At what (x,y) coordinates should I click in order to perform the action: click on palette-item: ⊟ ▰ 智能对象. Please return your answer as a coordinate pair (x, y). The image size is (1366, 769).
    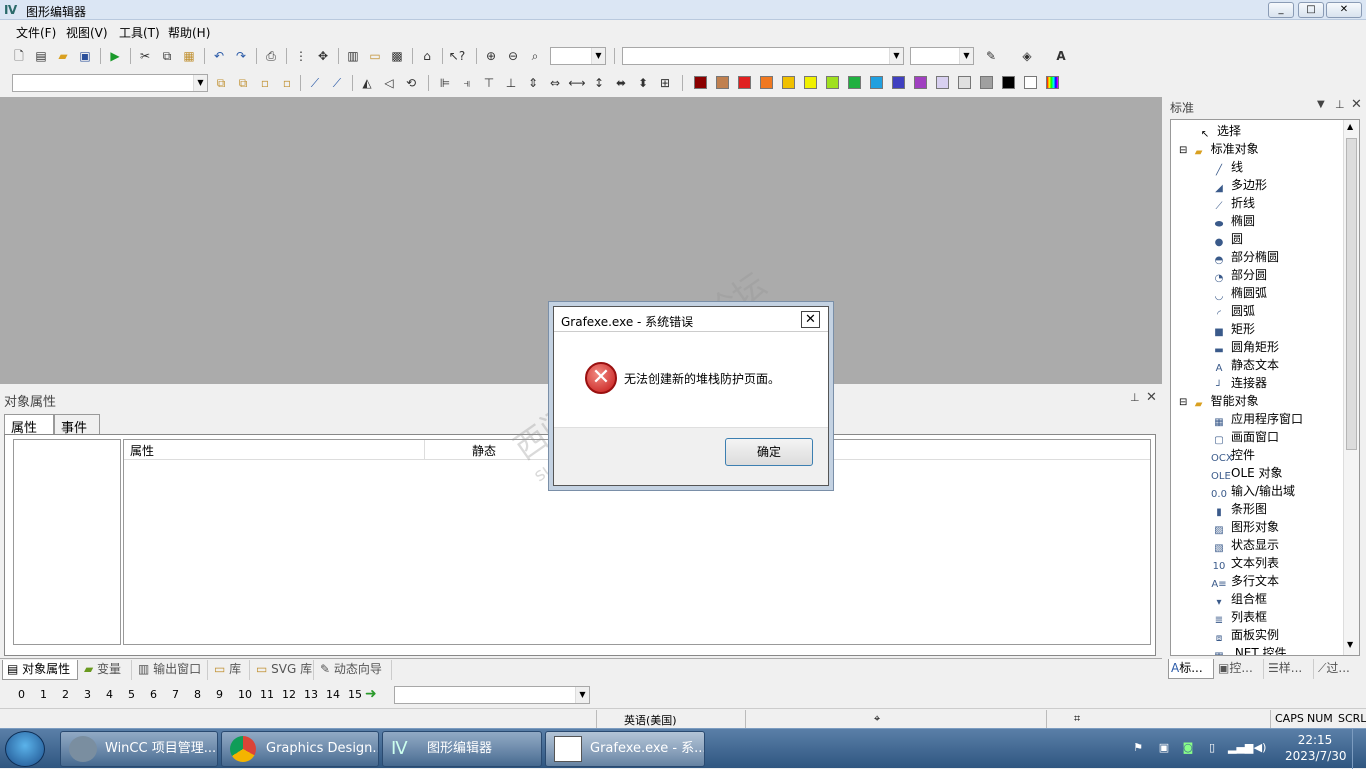
    Looking at the image, I should click on (1219, 401).